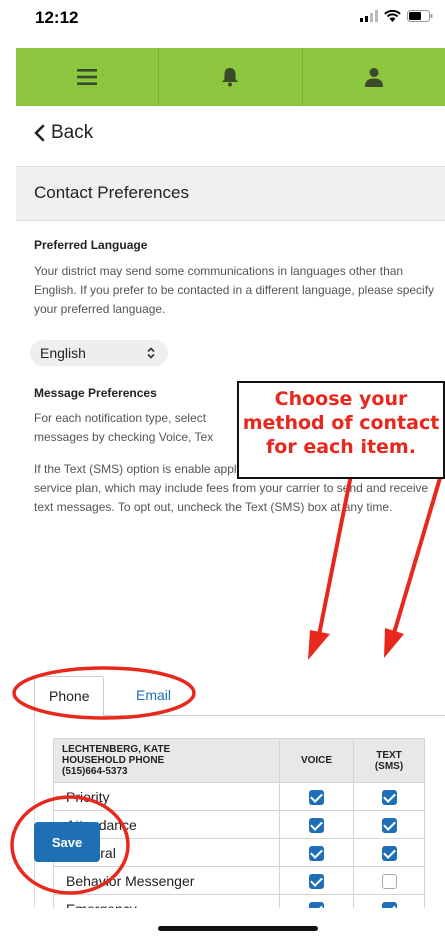 The height and width of the screenshot is (946, 445). I want to click on contact-type: HOUSEHOLD PHONE, so click(113, 760).